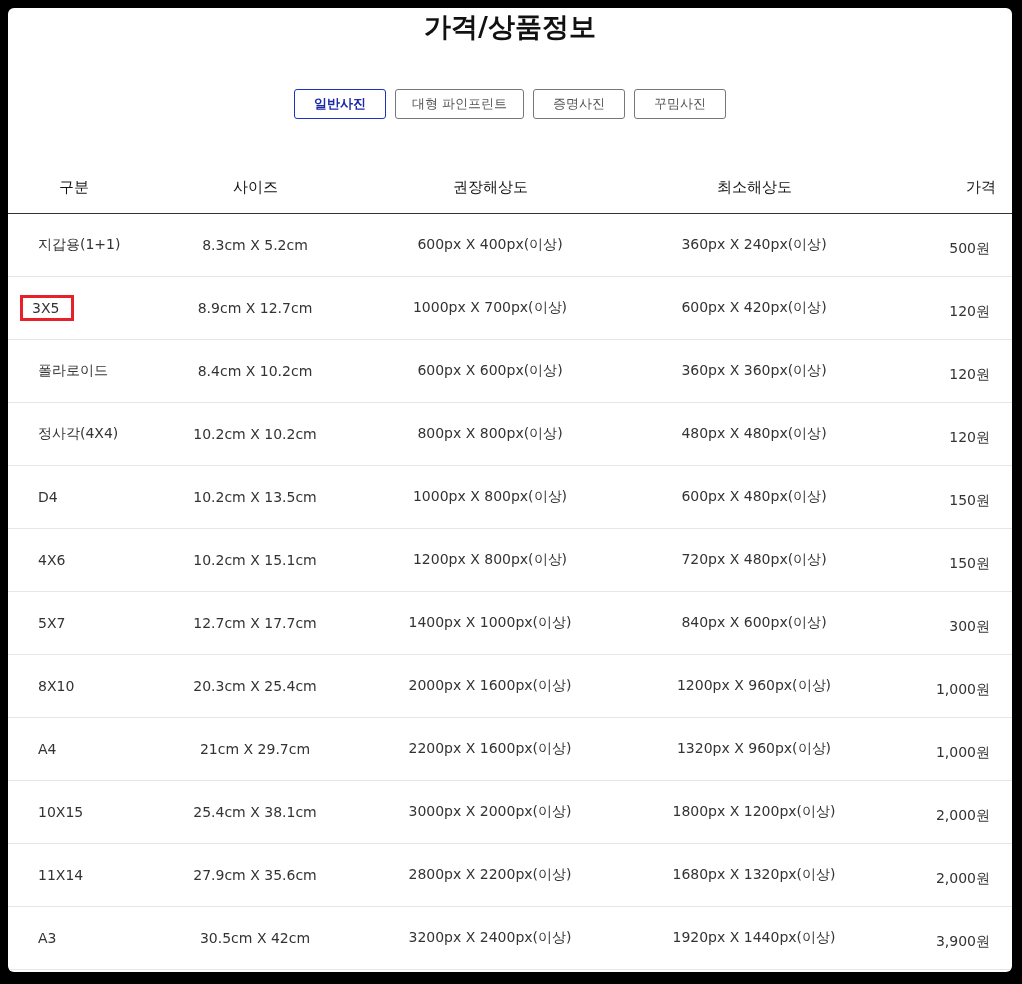 The image size is (1022, 984). Describe the element at coordinates (490, 874) in the screenshot. I see `table-cell-text: 2800px X 2200px(이상)` at that location.